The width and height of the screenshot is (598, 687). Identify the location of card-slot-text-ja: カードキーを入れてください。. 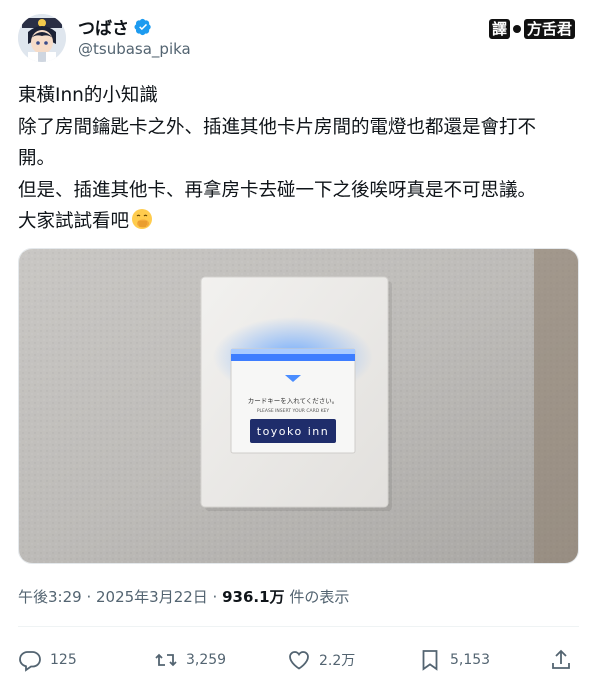
(293, 401).